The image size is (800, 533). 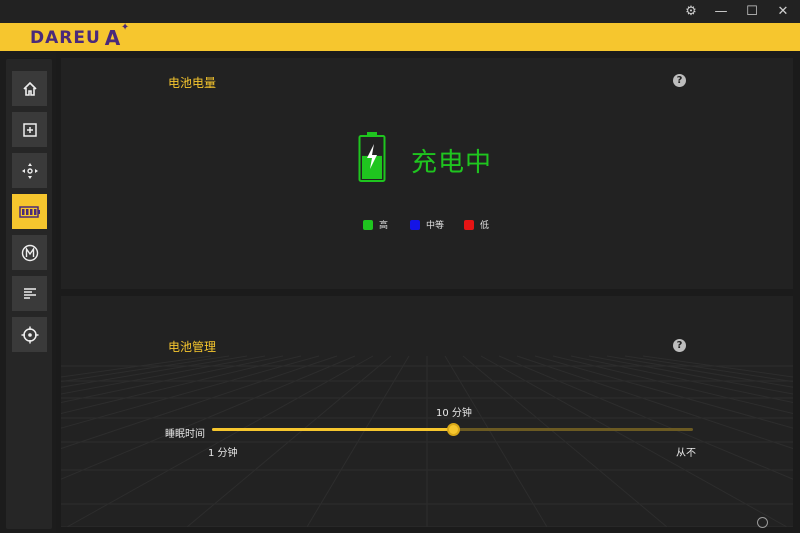 What do you see at coordinates (476, 224) in the screenshot?
I see `legend-low: 低` at bounding box center [476, 224].